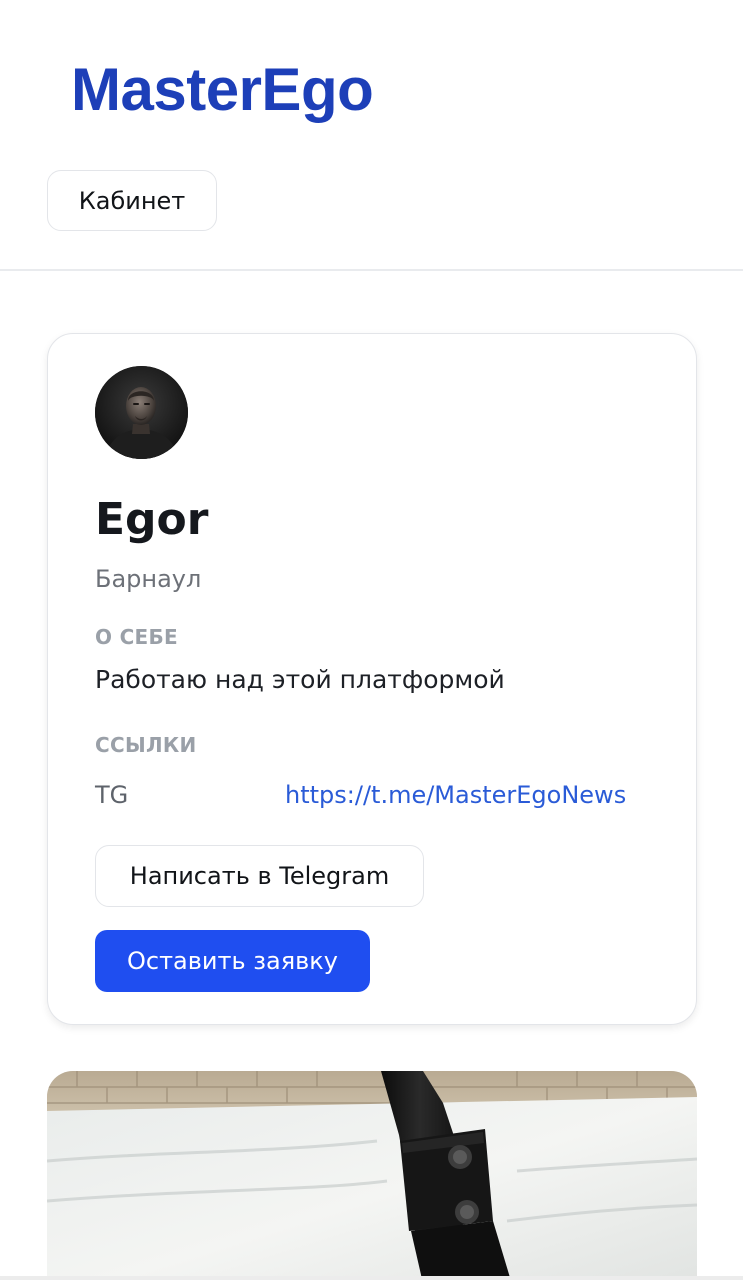 The width and height of the screenshot is (743, 1280). I want to click on links-label: ССЫЛКИ, so click(146, 745).